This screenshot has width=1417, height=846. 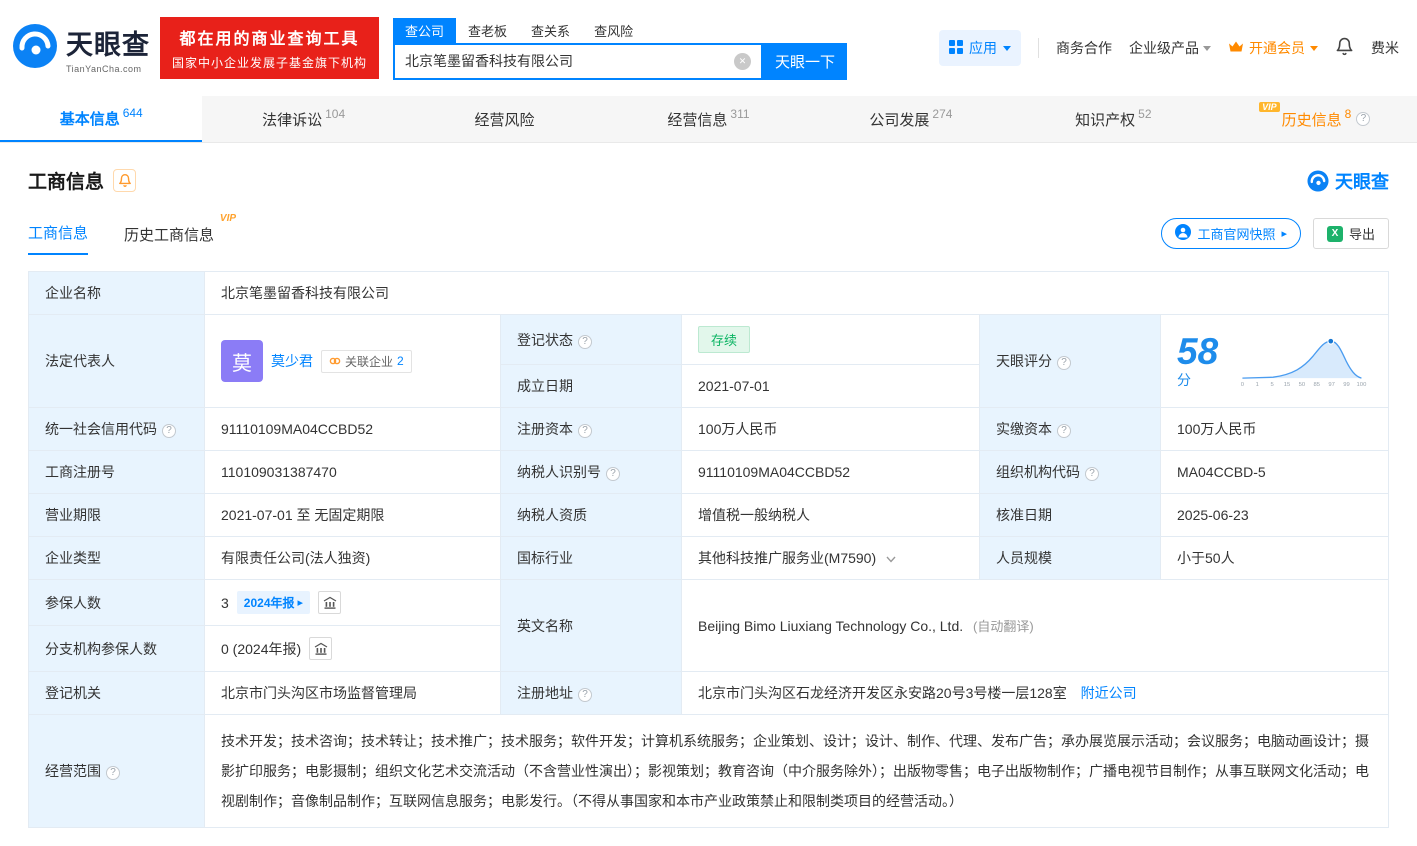 I want to click on search-tab-risk: 查风险, so click(x=613, y=30).